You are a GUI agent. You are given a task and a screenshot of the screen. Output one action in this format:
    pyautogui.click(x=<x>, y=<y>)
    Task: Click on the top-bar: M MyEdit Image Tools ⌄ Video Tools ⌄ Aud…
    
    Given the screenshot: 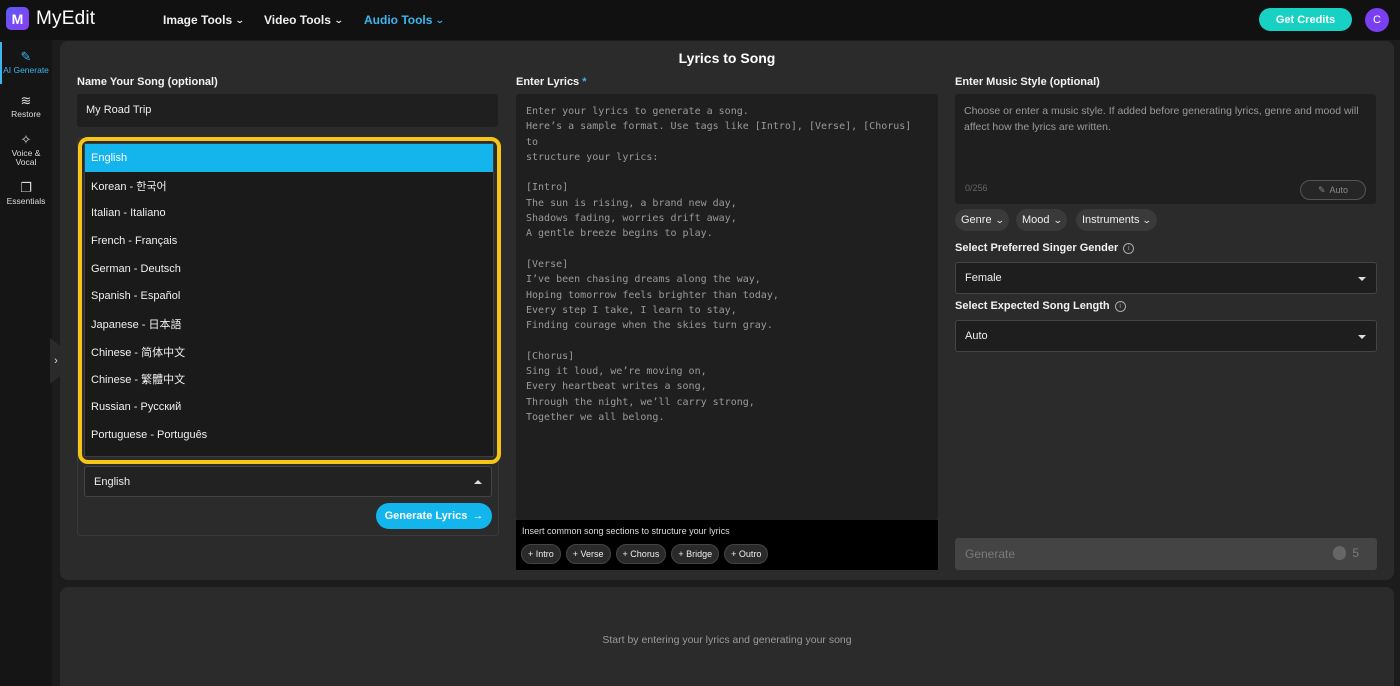 What is the action you would take?
    pyautogui.click(x=700, y=20)
    